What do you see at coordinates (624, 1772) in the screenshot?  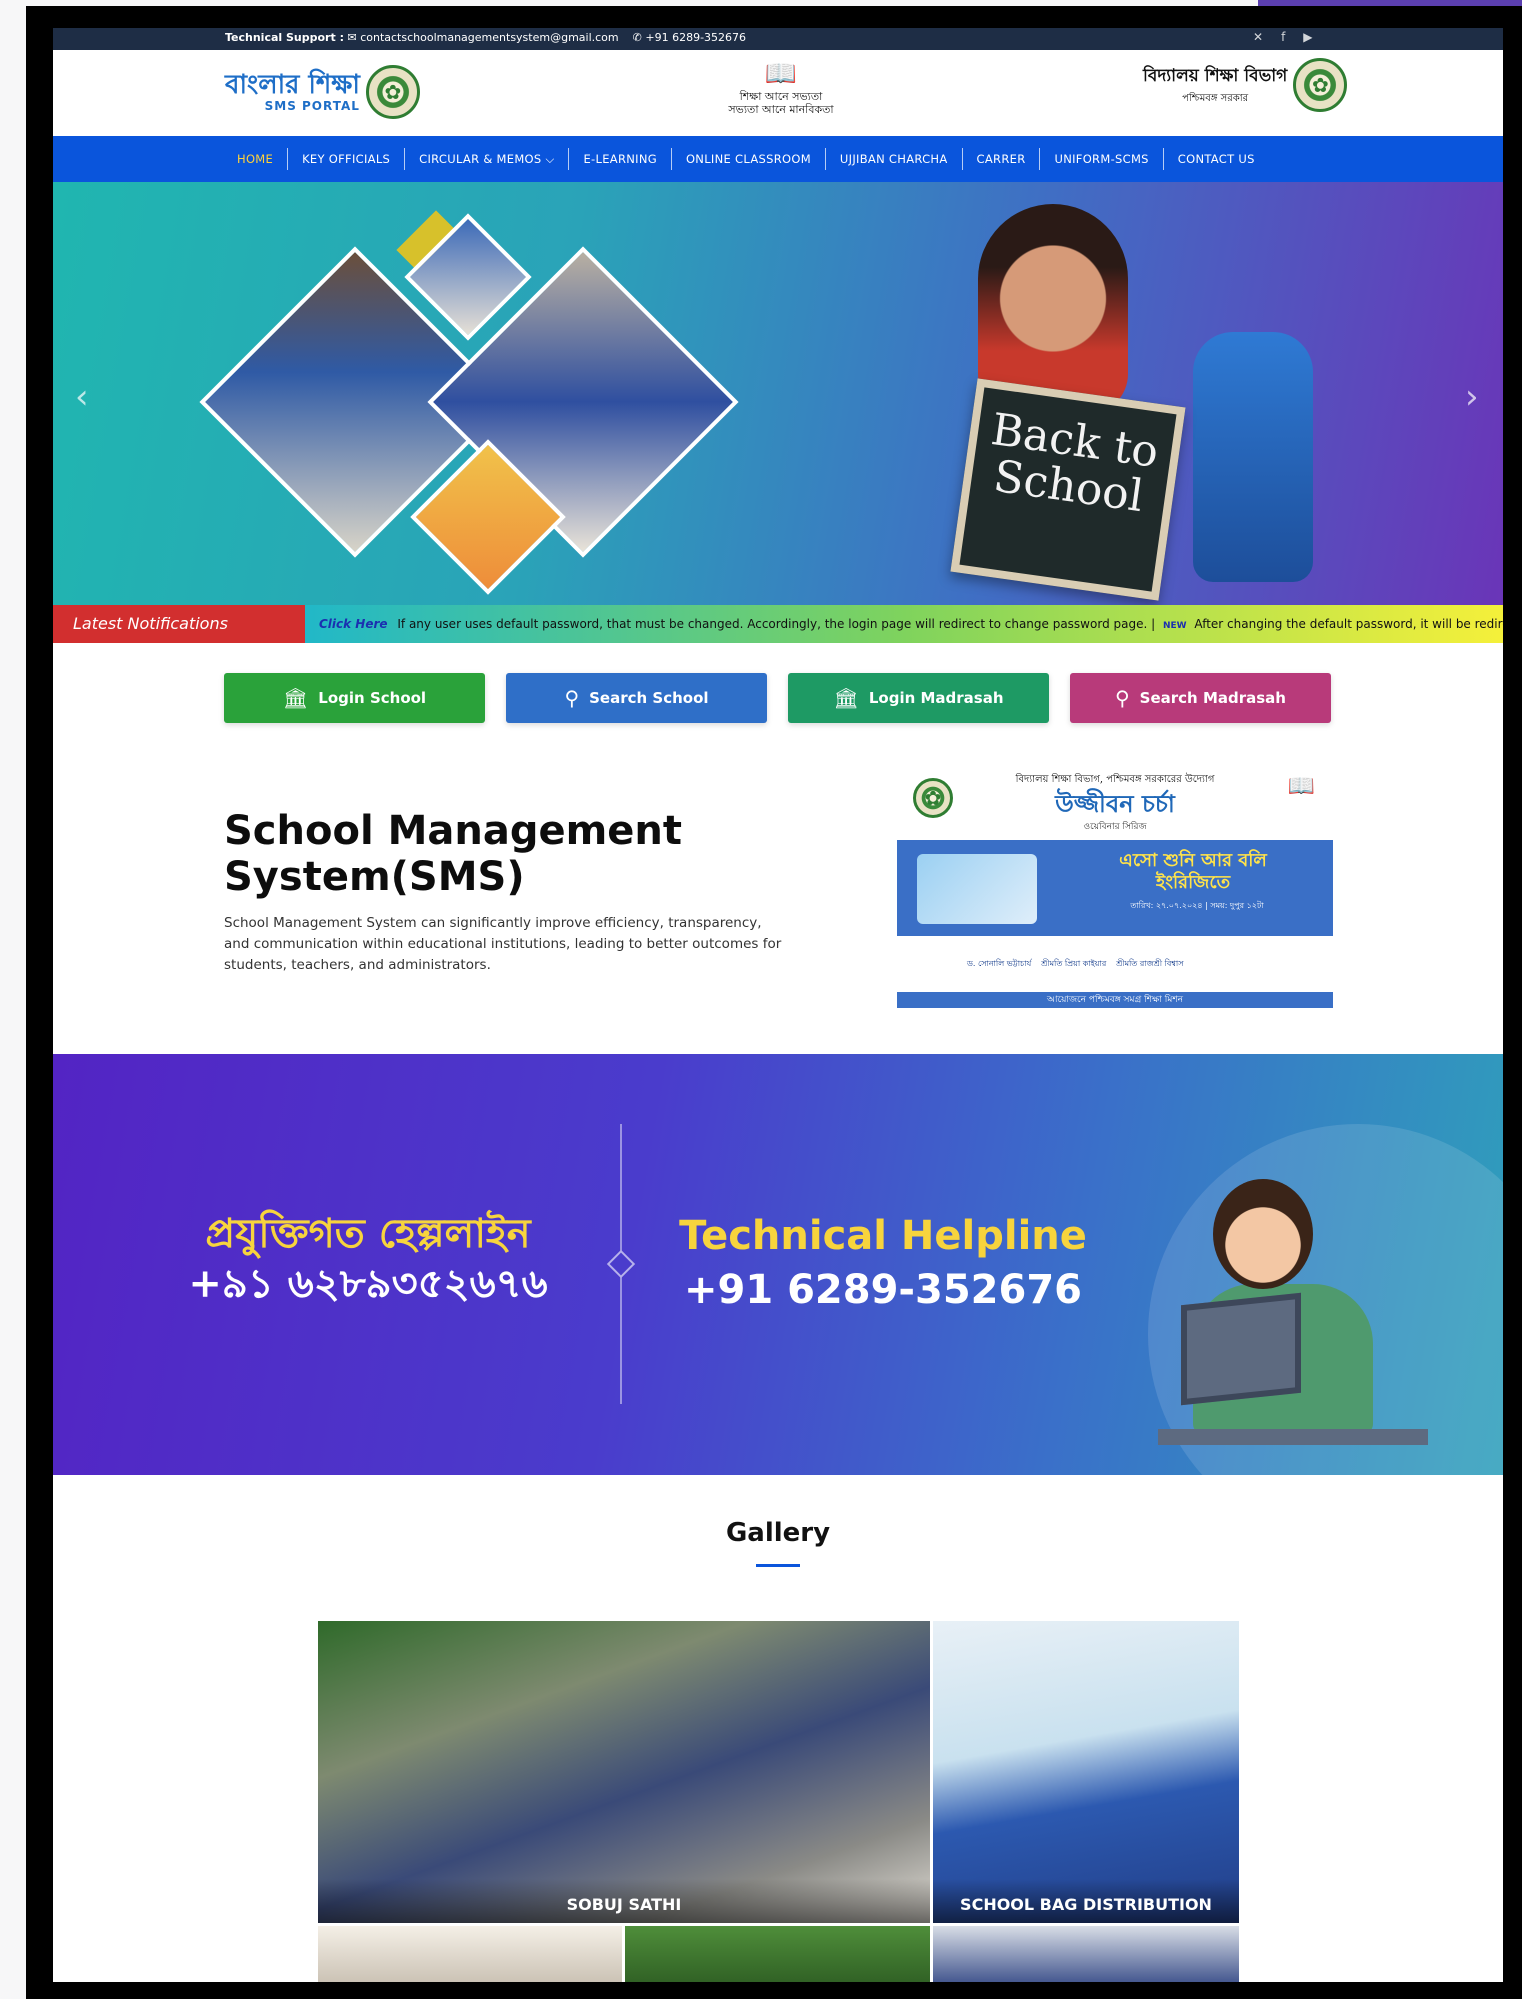 I see `gallery-item: SOBUJ SATHI` at bounding box center [624, 1772].